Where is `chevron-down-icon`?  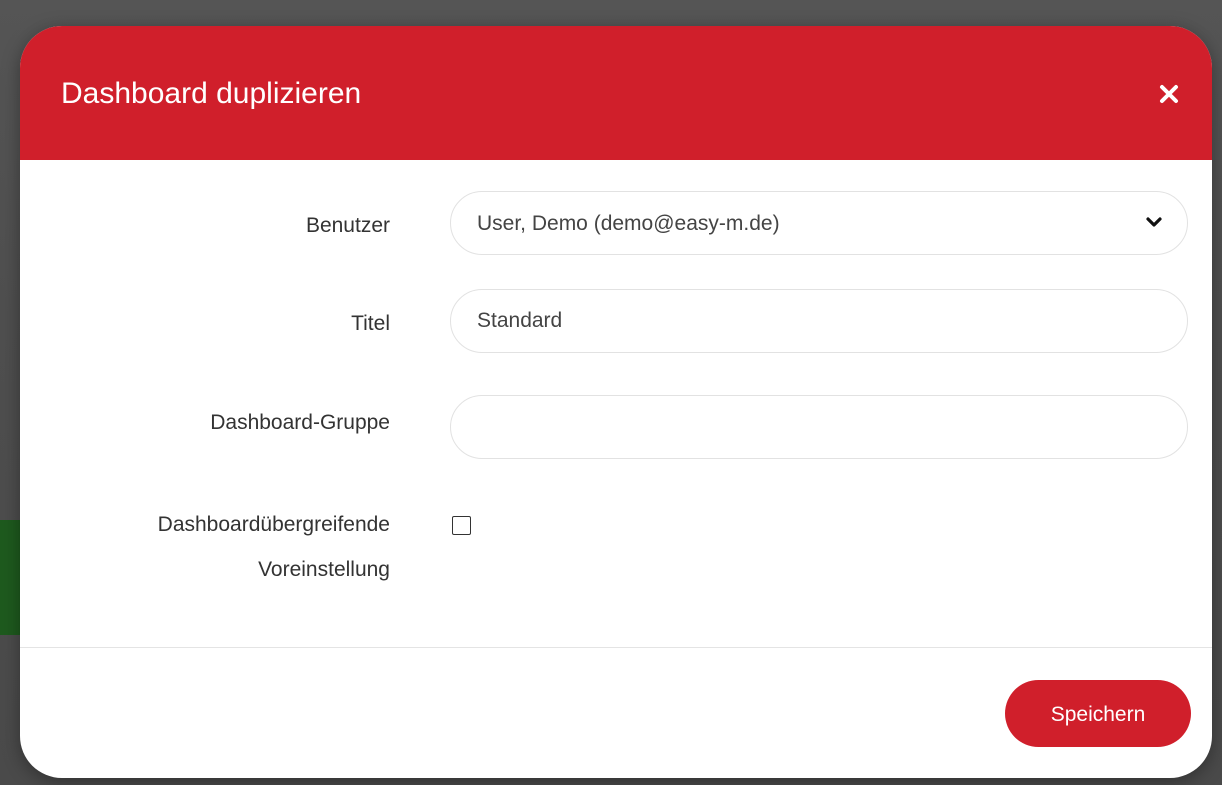 chevron-down-icon is located at coordinates (1154, 222).